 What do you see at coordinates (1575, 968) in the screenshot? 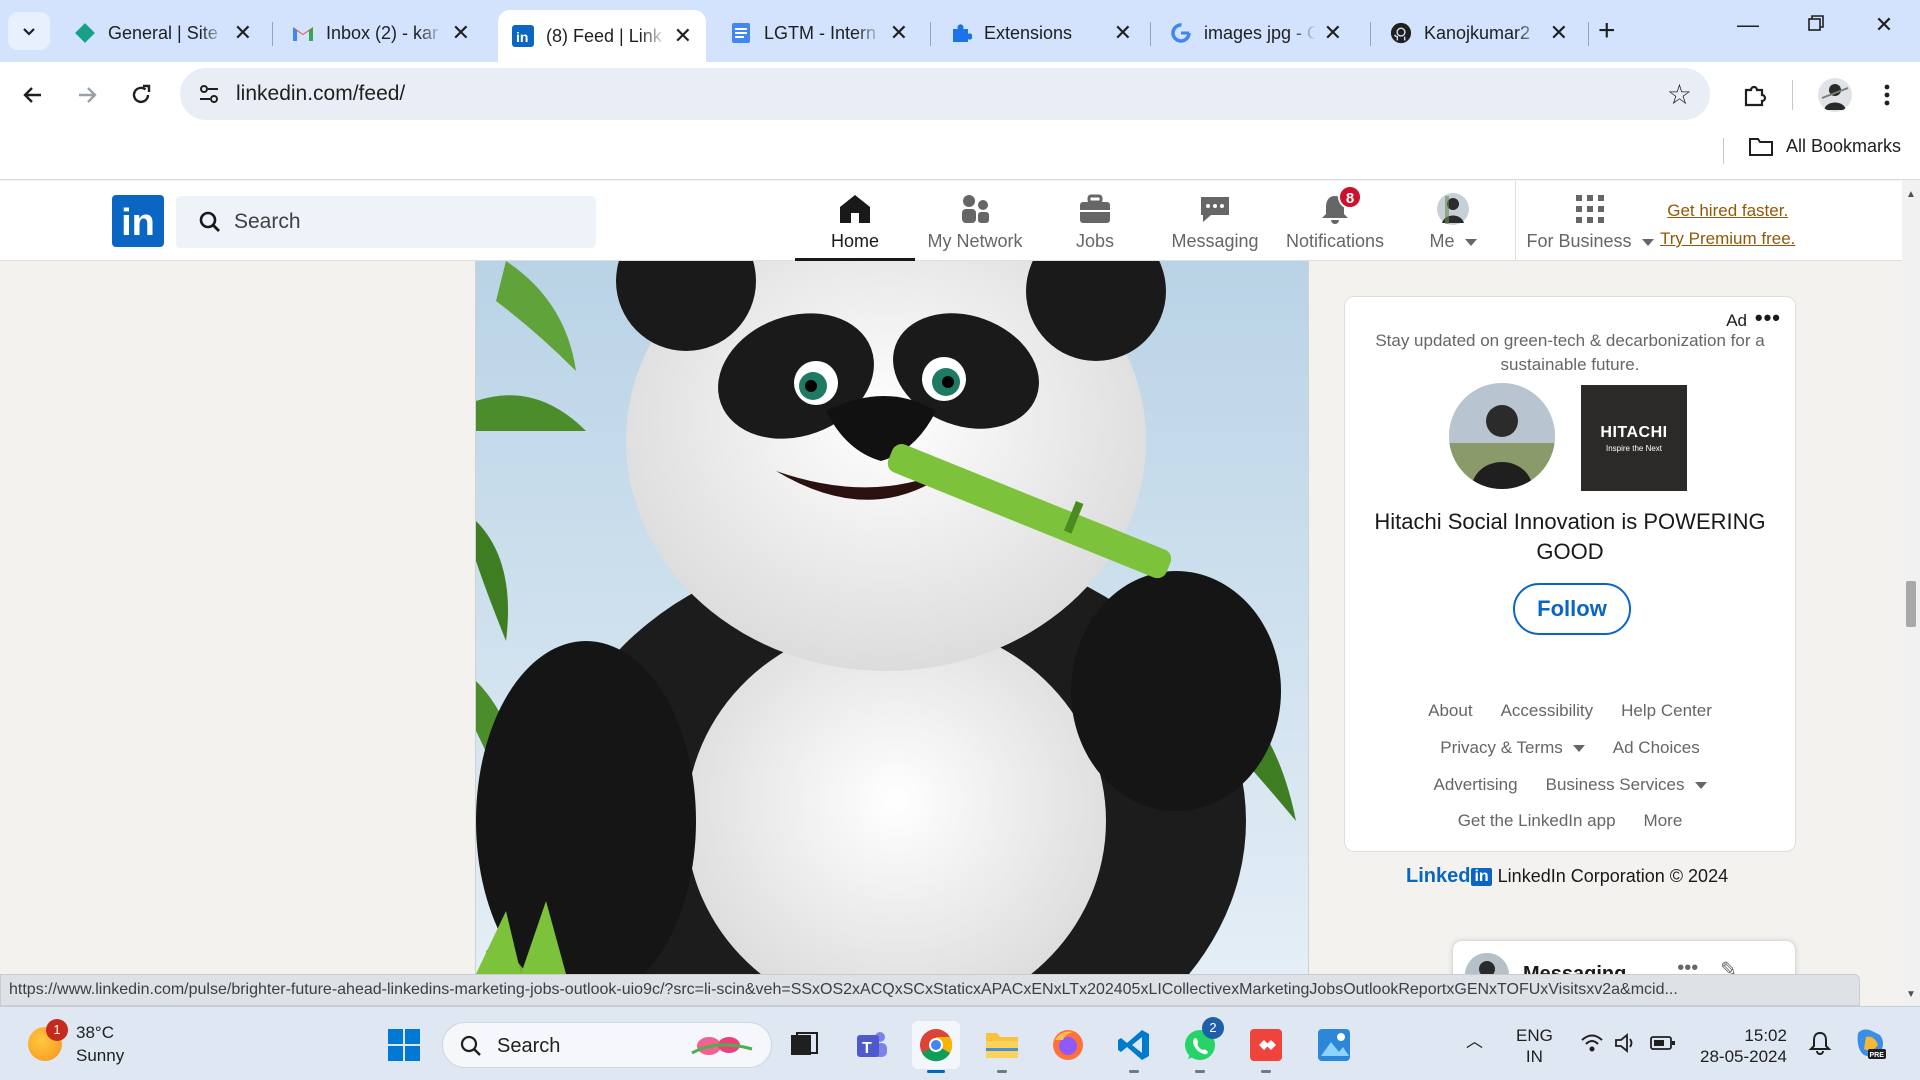
I see `messaging-label: Messaging` at bounding box center [1575, 968].